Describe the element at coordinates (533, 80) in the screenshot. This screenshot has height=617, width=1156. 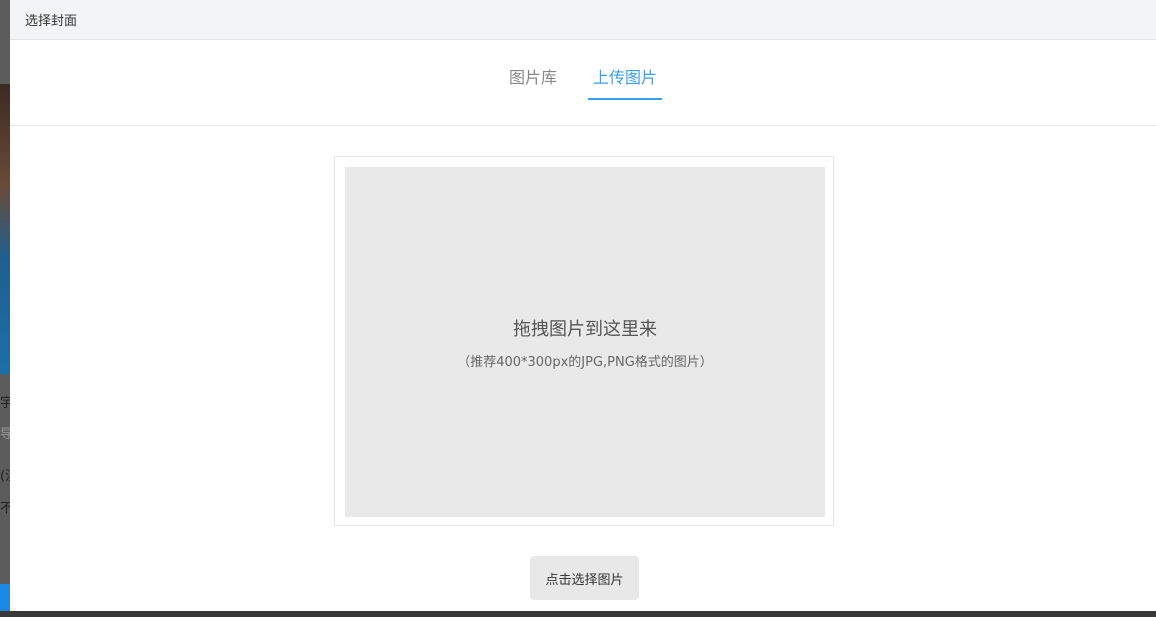
I see `tab-image-library: 图片库` at that location.